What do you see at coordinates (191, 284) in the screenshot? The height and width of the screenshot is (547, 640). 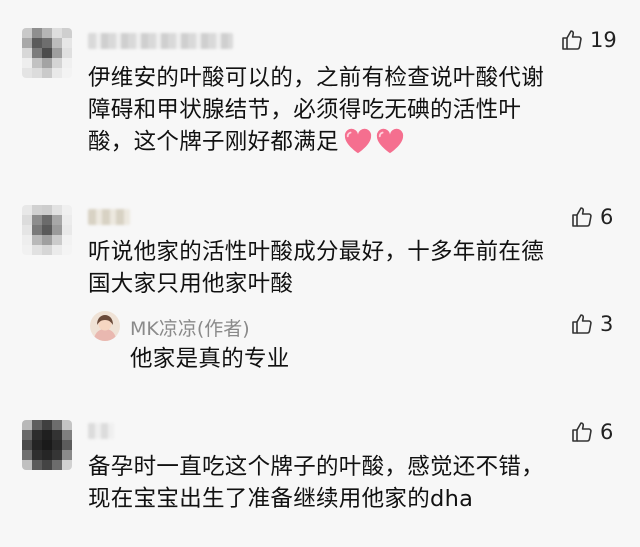 I see `comment-text-line: 国大家只用他家叶酸` at bounding box center [191, 284].